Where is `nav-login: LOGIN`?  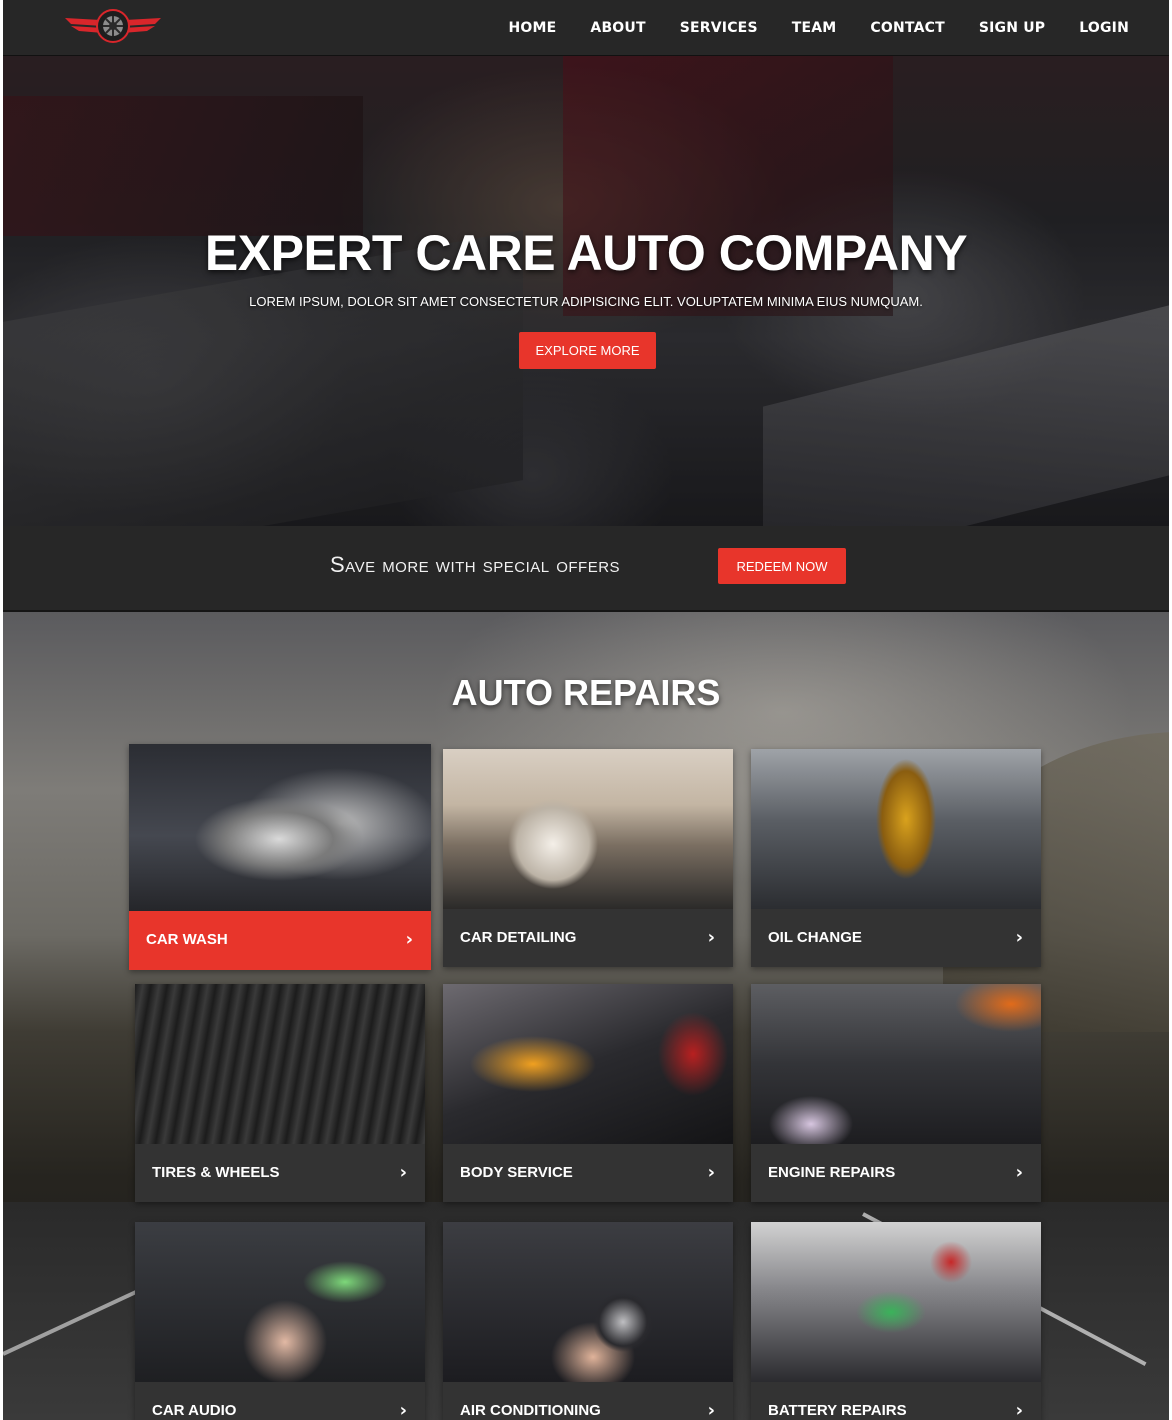
nav-login: LOGIN is located at coordinates (1104, 28).